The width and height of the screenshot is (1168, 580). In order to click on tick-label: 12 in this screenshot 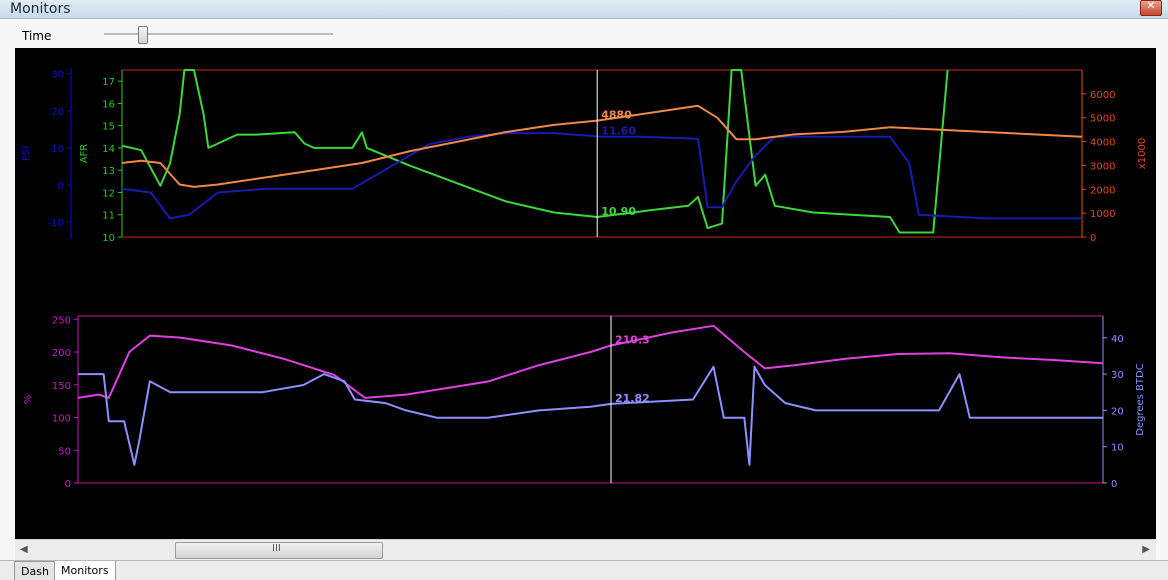, I will do `click(108, 193)`.